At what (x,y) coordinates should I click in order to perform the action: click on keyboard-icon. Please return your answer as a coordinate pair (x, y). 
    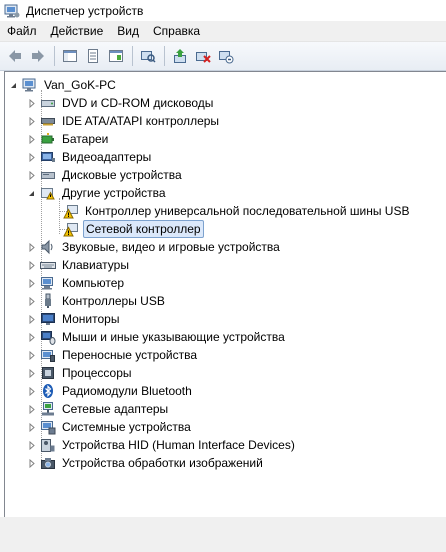
    Looking at the image, I should click on (48, 265).